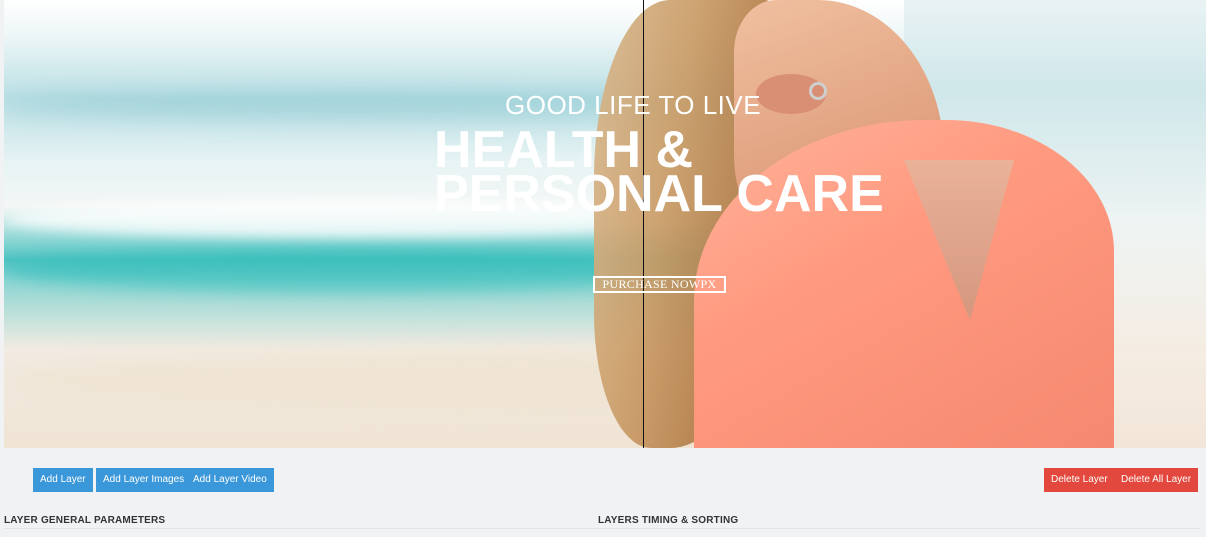 Image resolution: width=1206 pixels, height=537 pixels. What do you see at coordinates (635, 105) in the screenshot?
I see `layer-subtitle-text: GOOD LIFE TO LIVE` at bounding box center [635, 105].